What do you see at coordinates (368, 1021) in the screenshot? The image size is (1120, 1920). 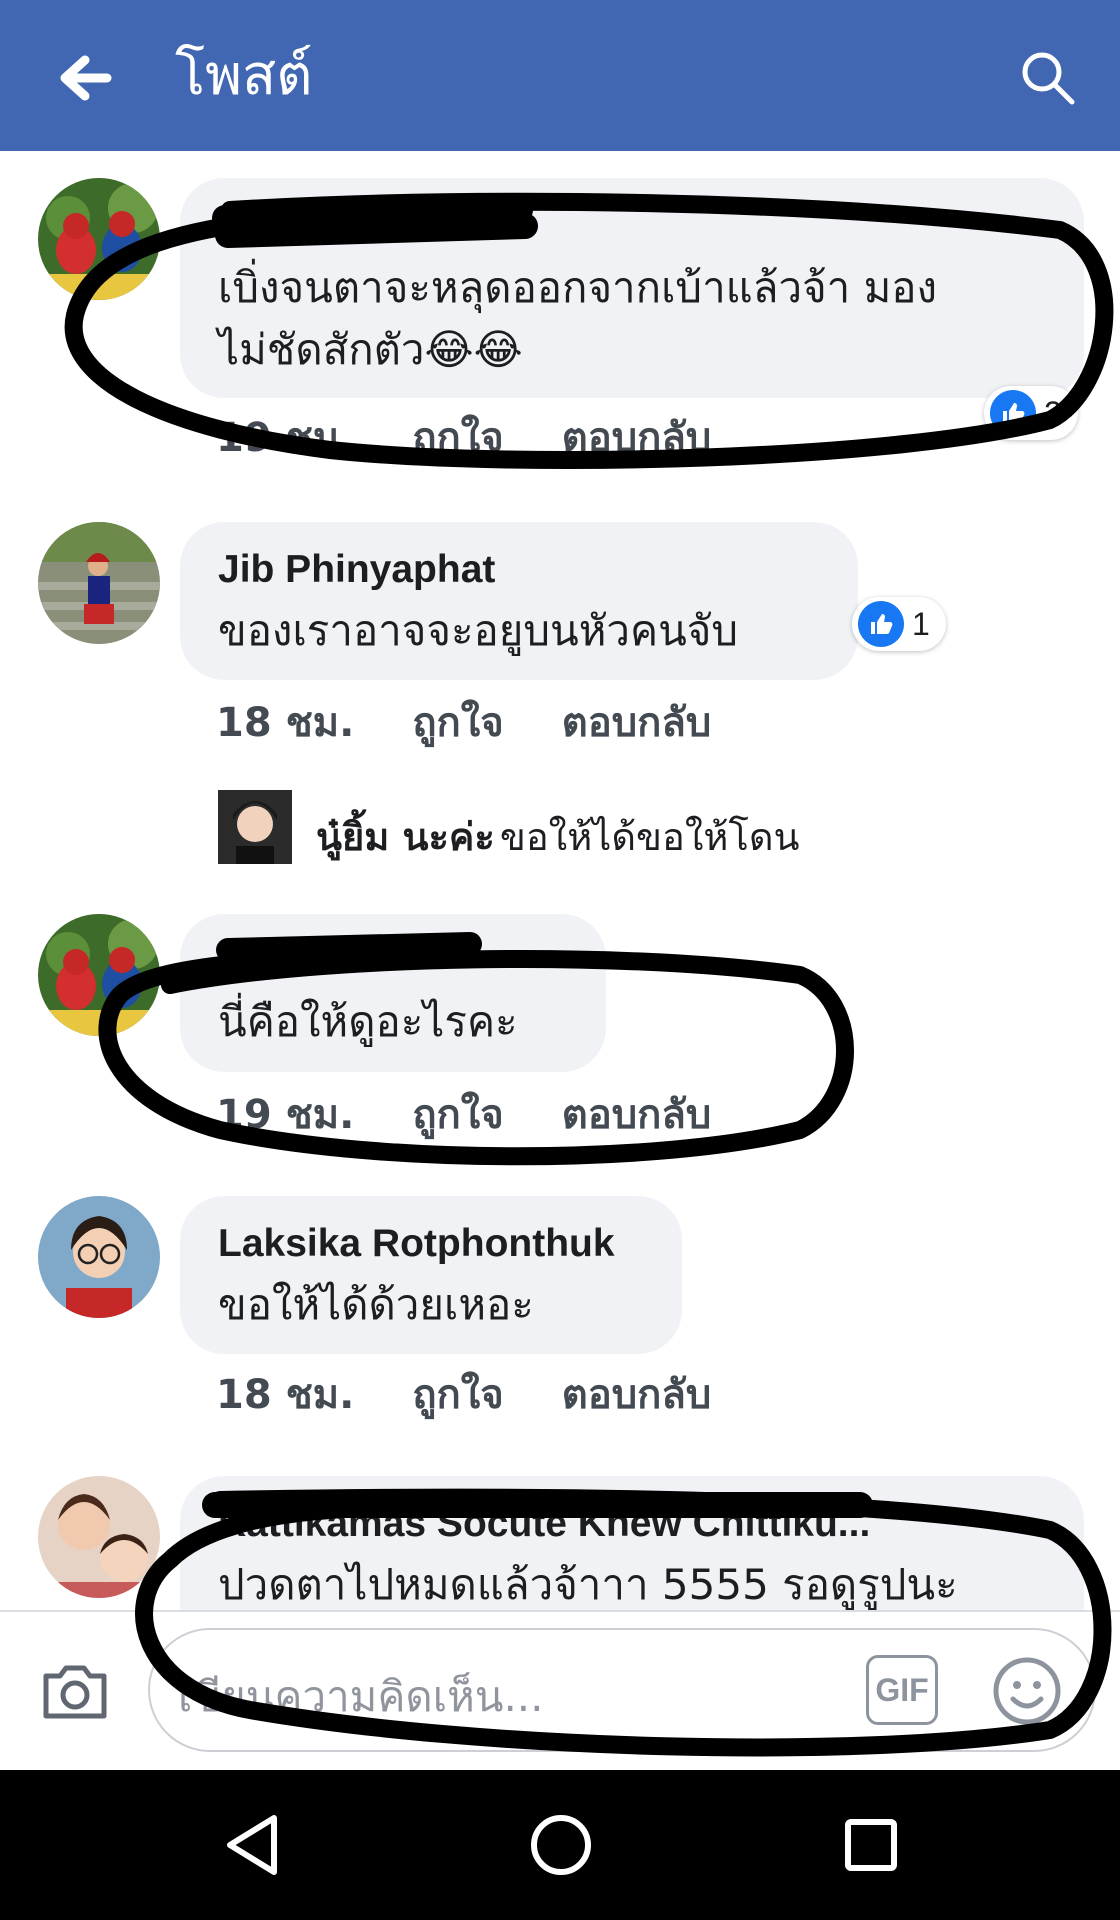 I see `comment-text: นี่คือให้ดูอะไรคะ` at bounding box center [368, 1021].